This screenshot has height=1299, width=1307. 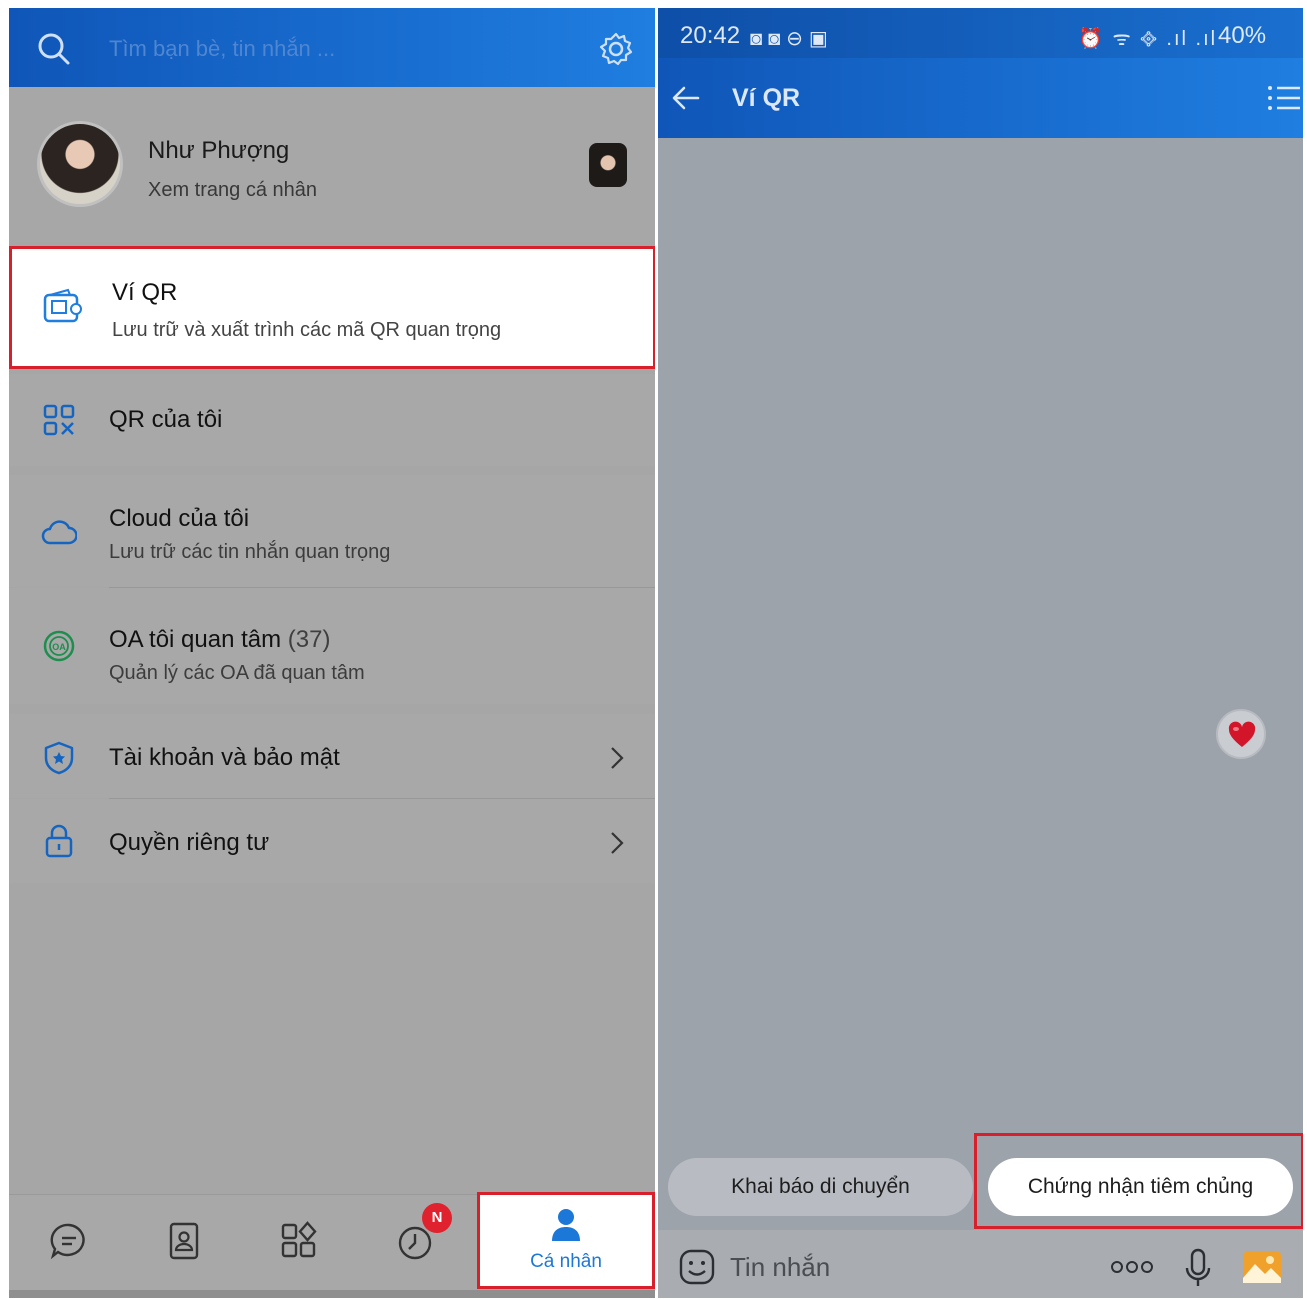 I want to click on gear-icon, so click(x=616, y=49).